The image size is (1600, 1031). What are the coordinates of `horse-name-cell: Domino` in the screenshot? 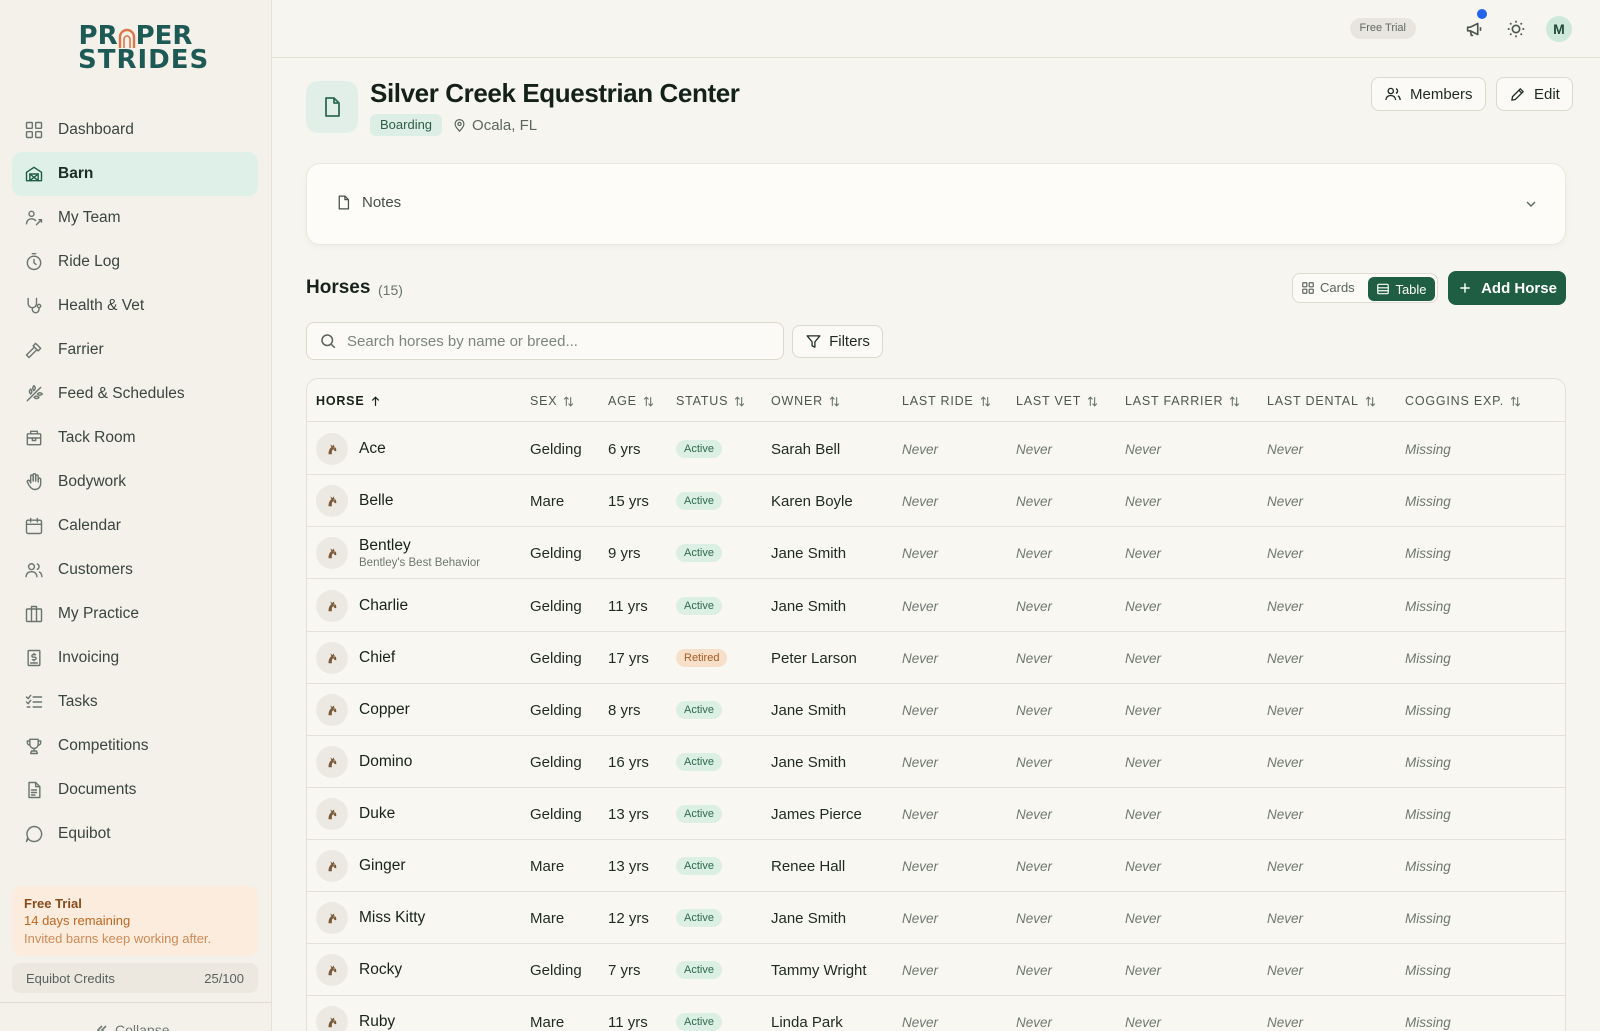 It's located at (385, 762).